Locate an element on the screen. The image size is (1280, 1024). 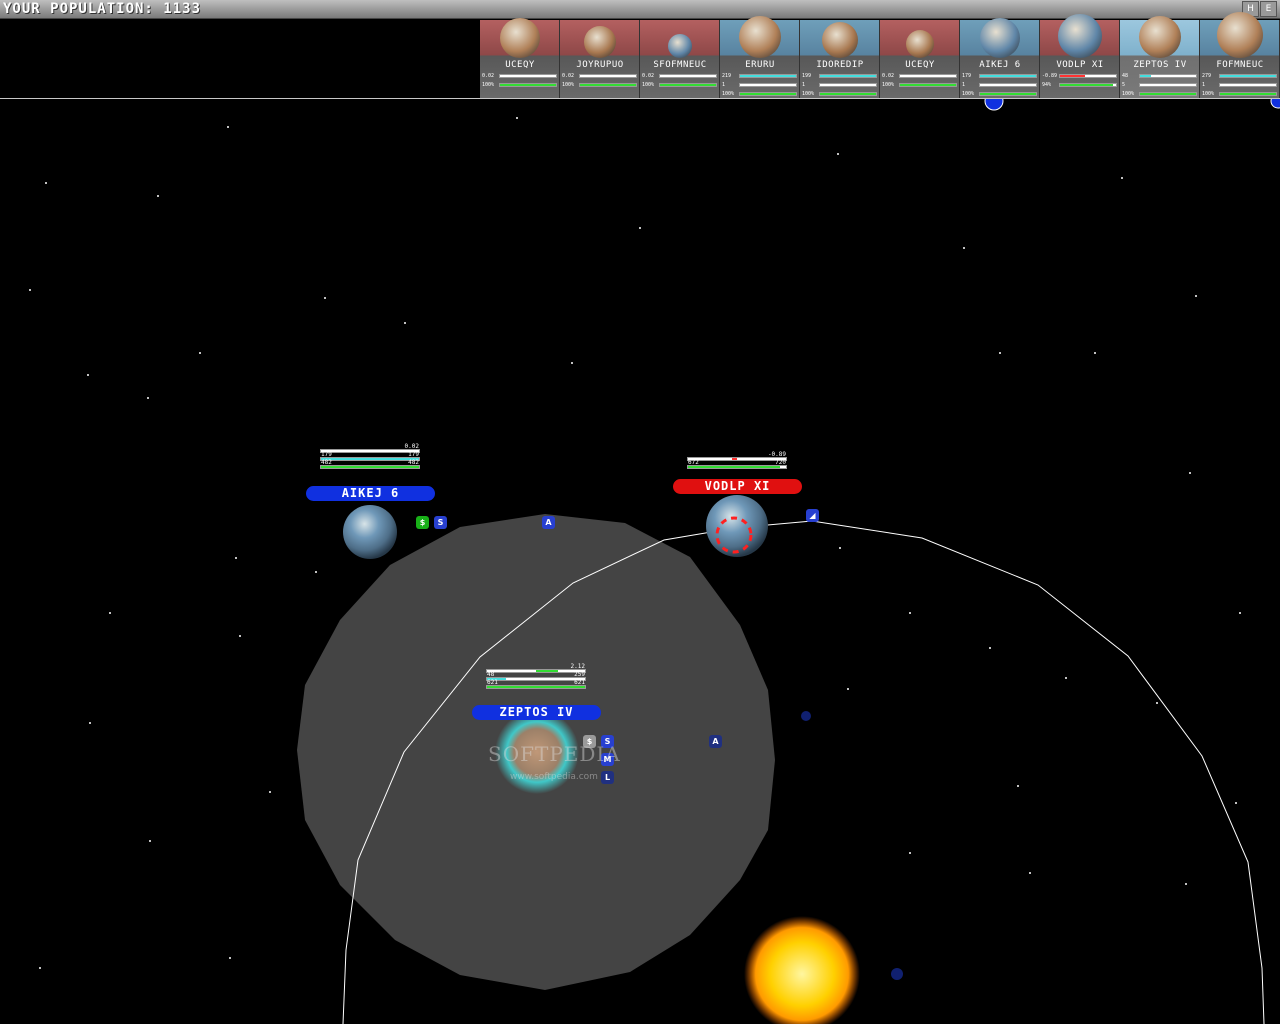
card-stat-row: 219 is located at coordinates (760, 76).